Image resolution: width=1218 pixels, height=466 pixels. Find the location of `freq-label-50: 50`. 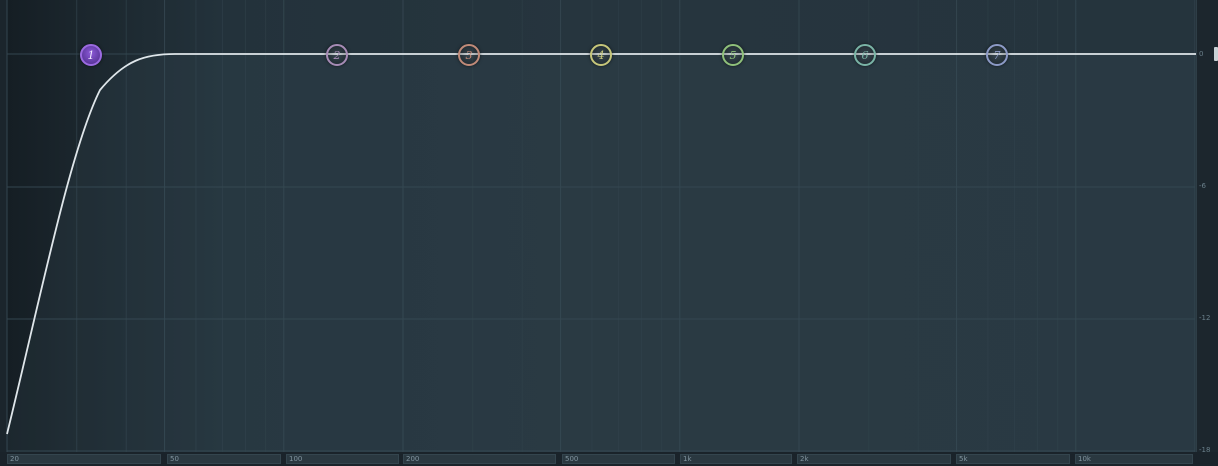

freq-label-50: 50 is located at coordinates (224, 459).